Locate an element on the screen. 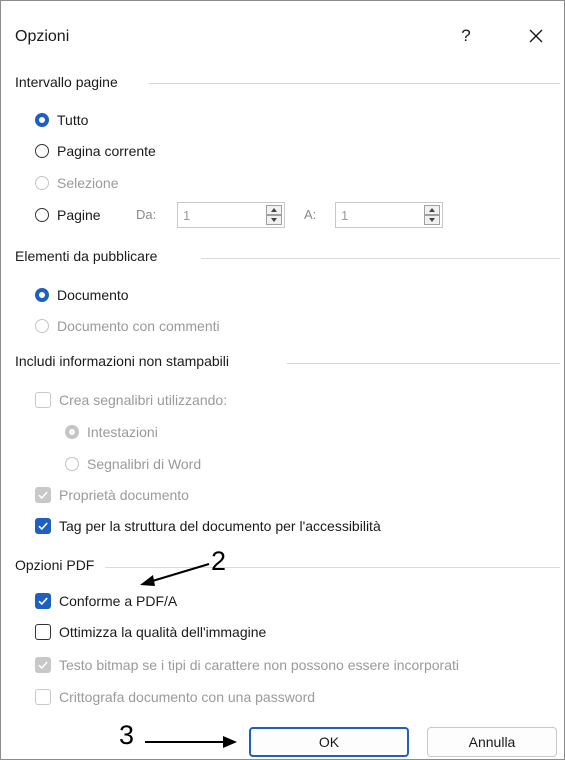  radio-current-page-label: Pagina corrente is located at coordinates (106, 151).